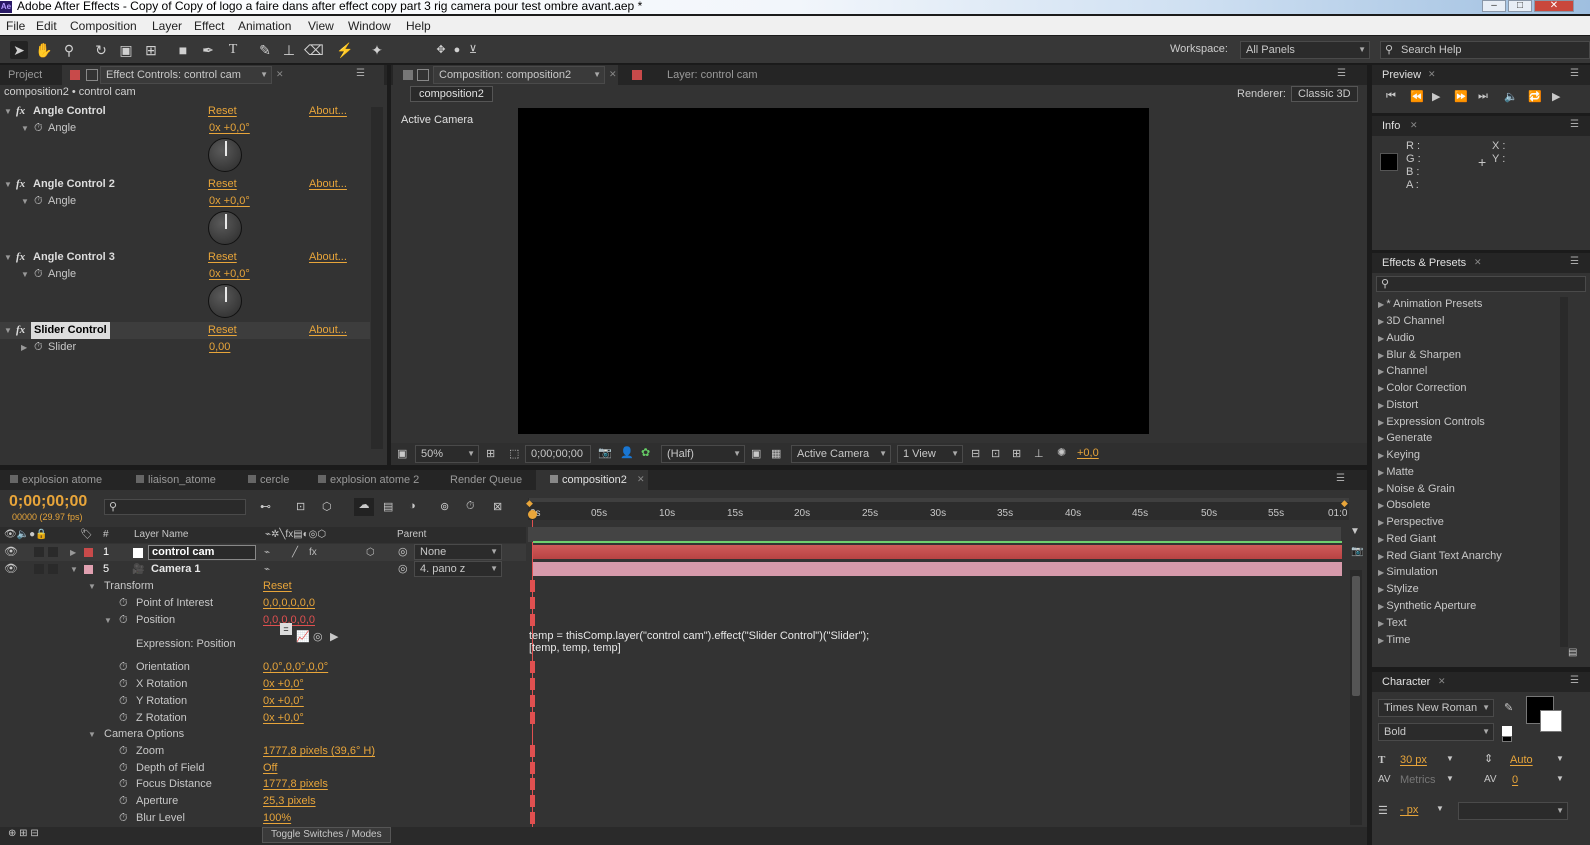 The height and width of the screenshot is (845, 1590). What do you see at coordinates (300, 506) in the screenshot?
I see `live-update-icon: ⊡` at bounding box center [300, 506].